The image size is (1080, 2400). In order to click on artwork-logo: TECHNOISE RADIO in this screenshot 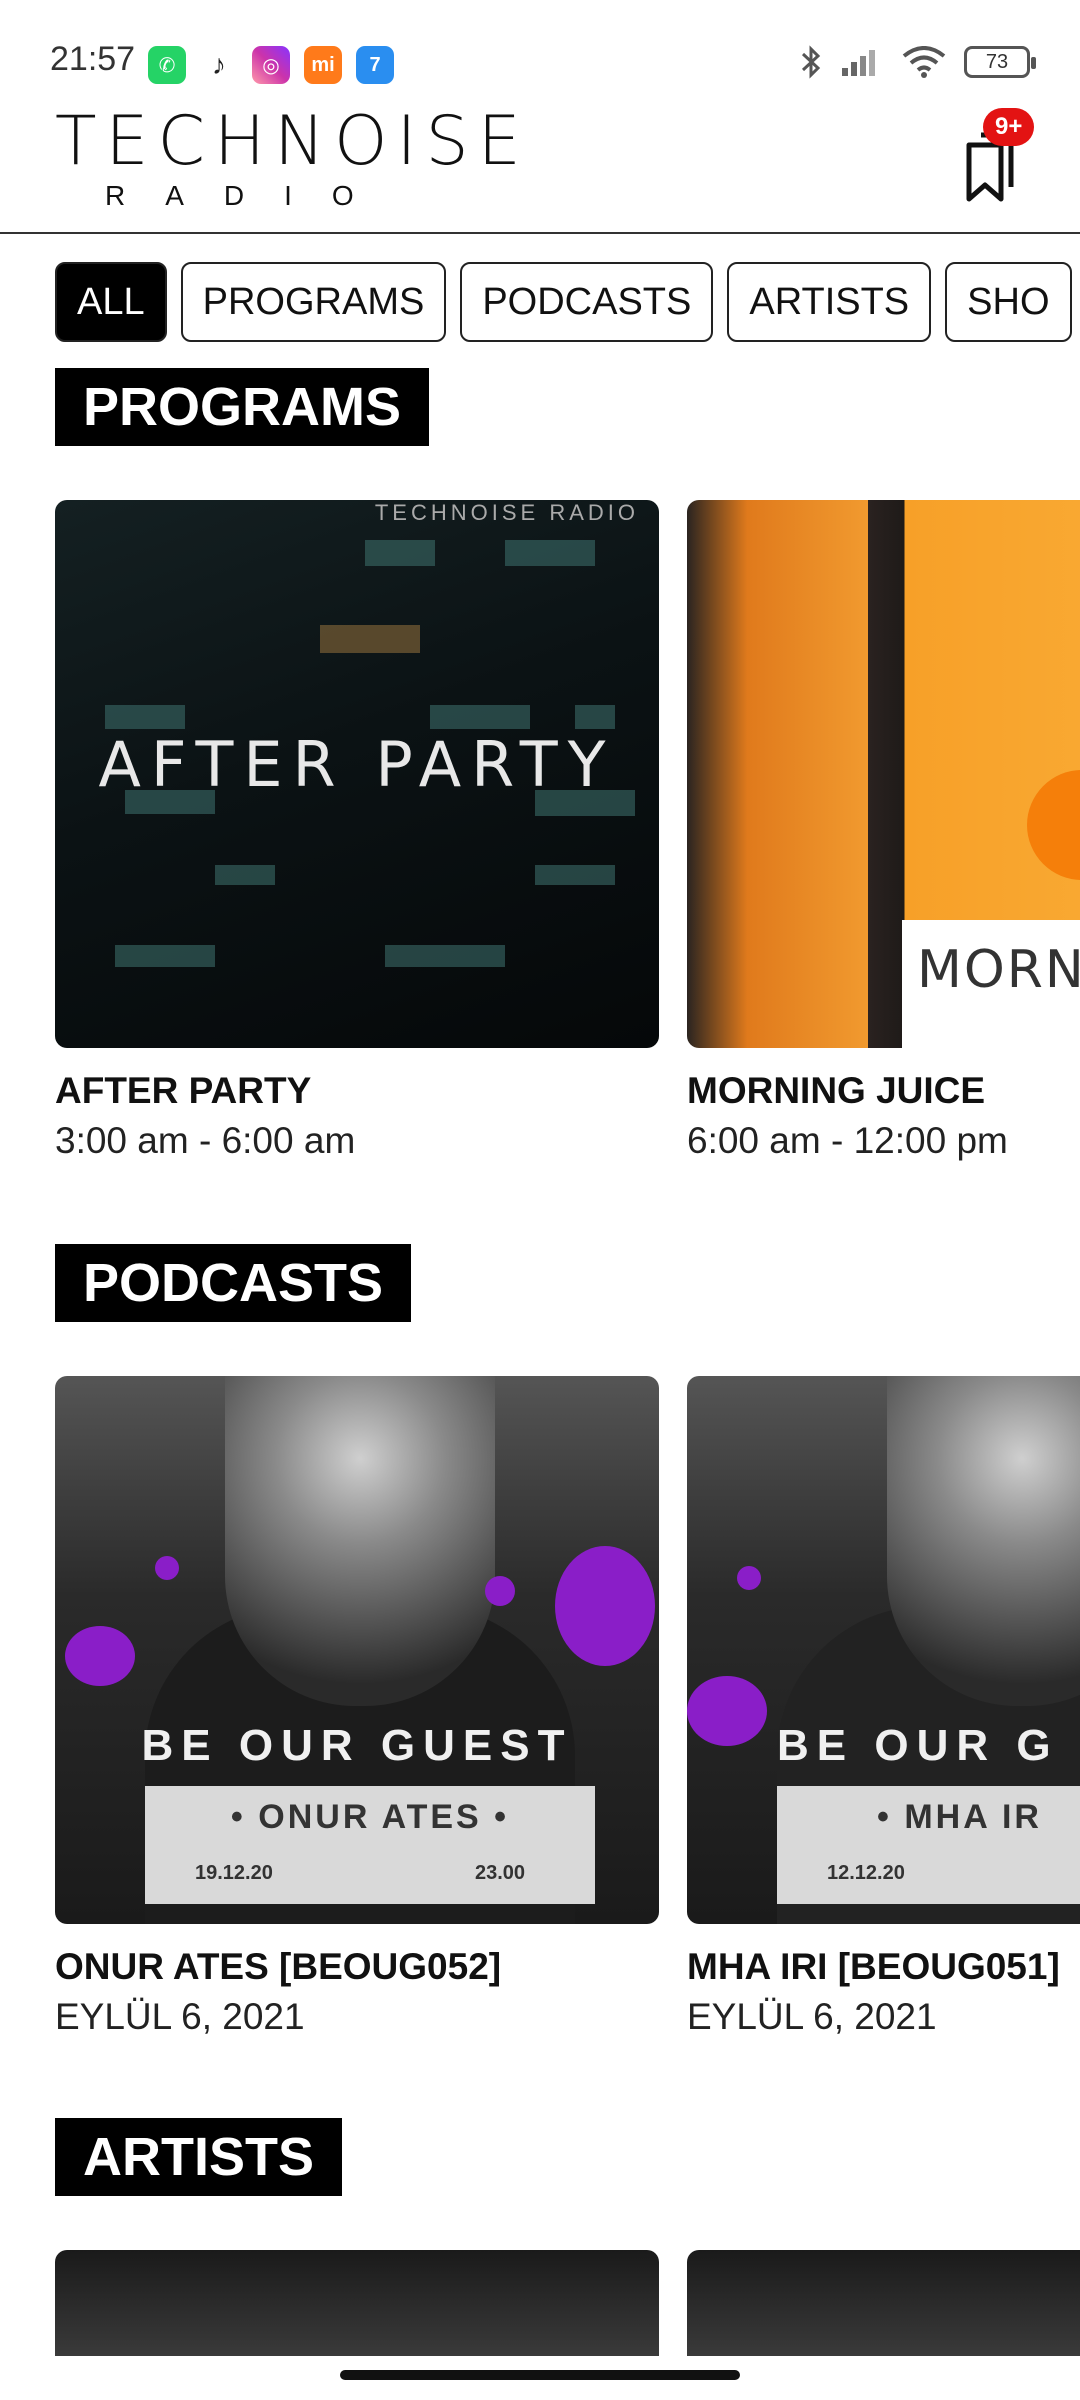, I will do `click(506, 512)`.